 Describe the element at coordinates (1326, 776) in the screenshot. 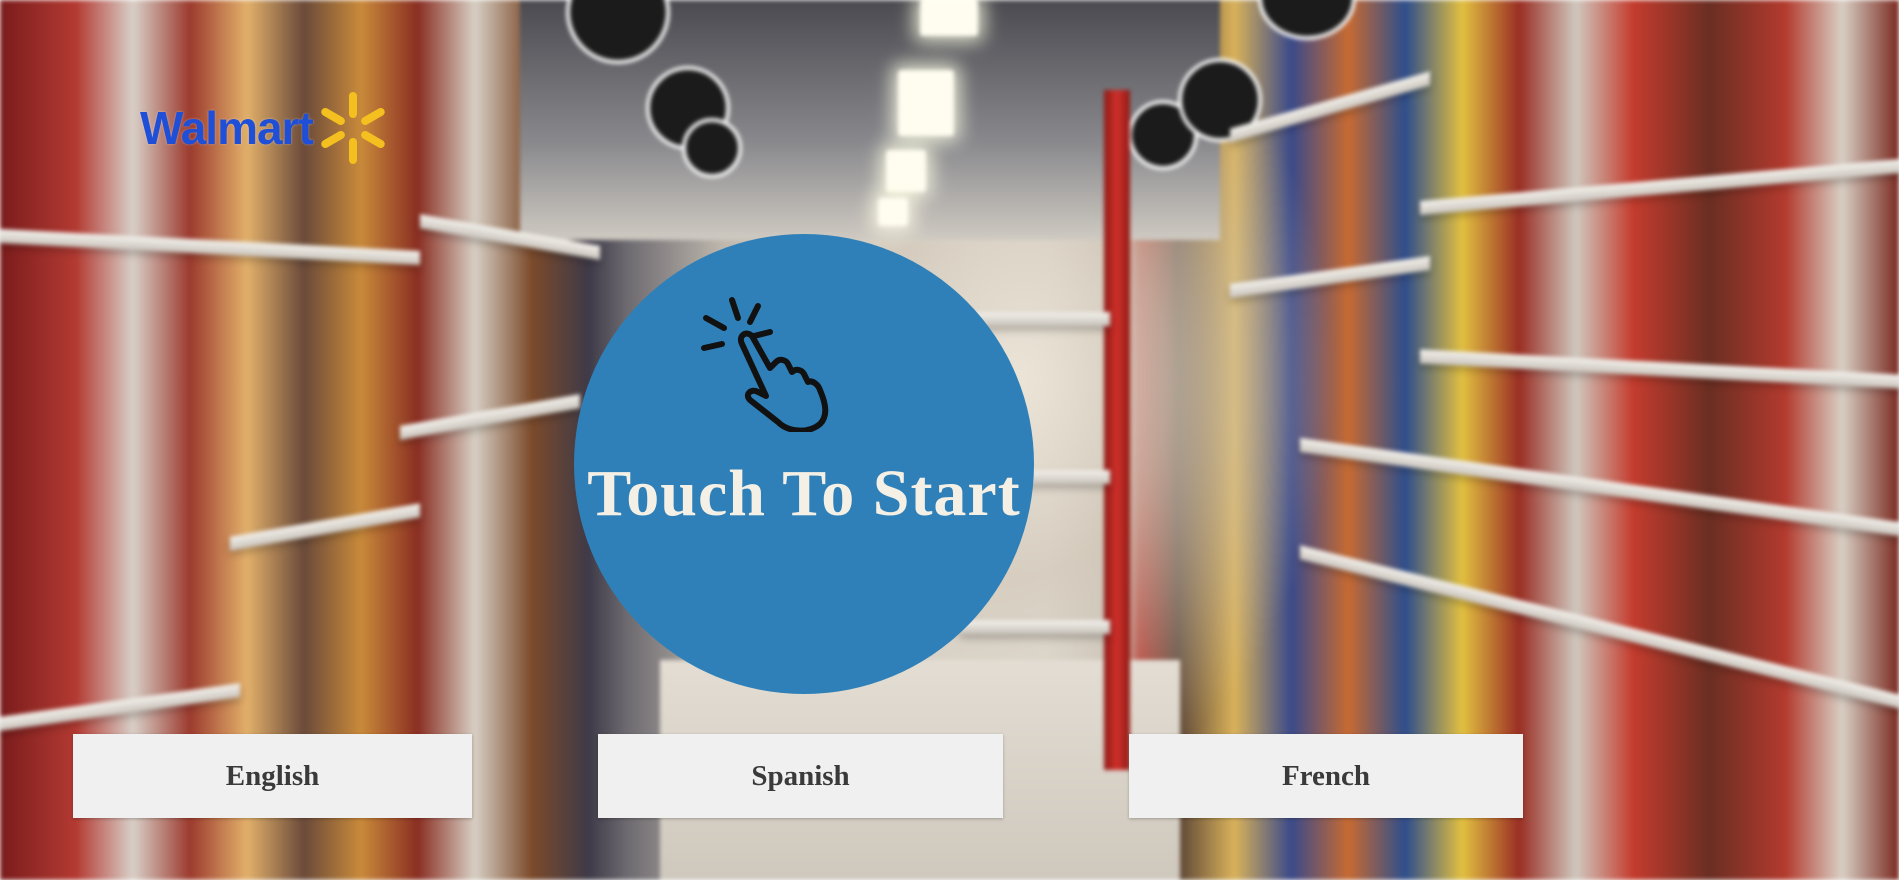

I see `french-button: French` at that location.